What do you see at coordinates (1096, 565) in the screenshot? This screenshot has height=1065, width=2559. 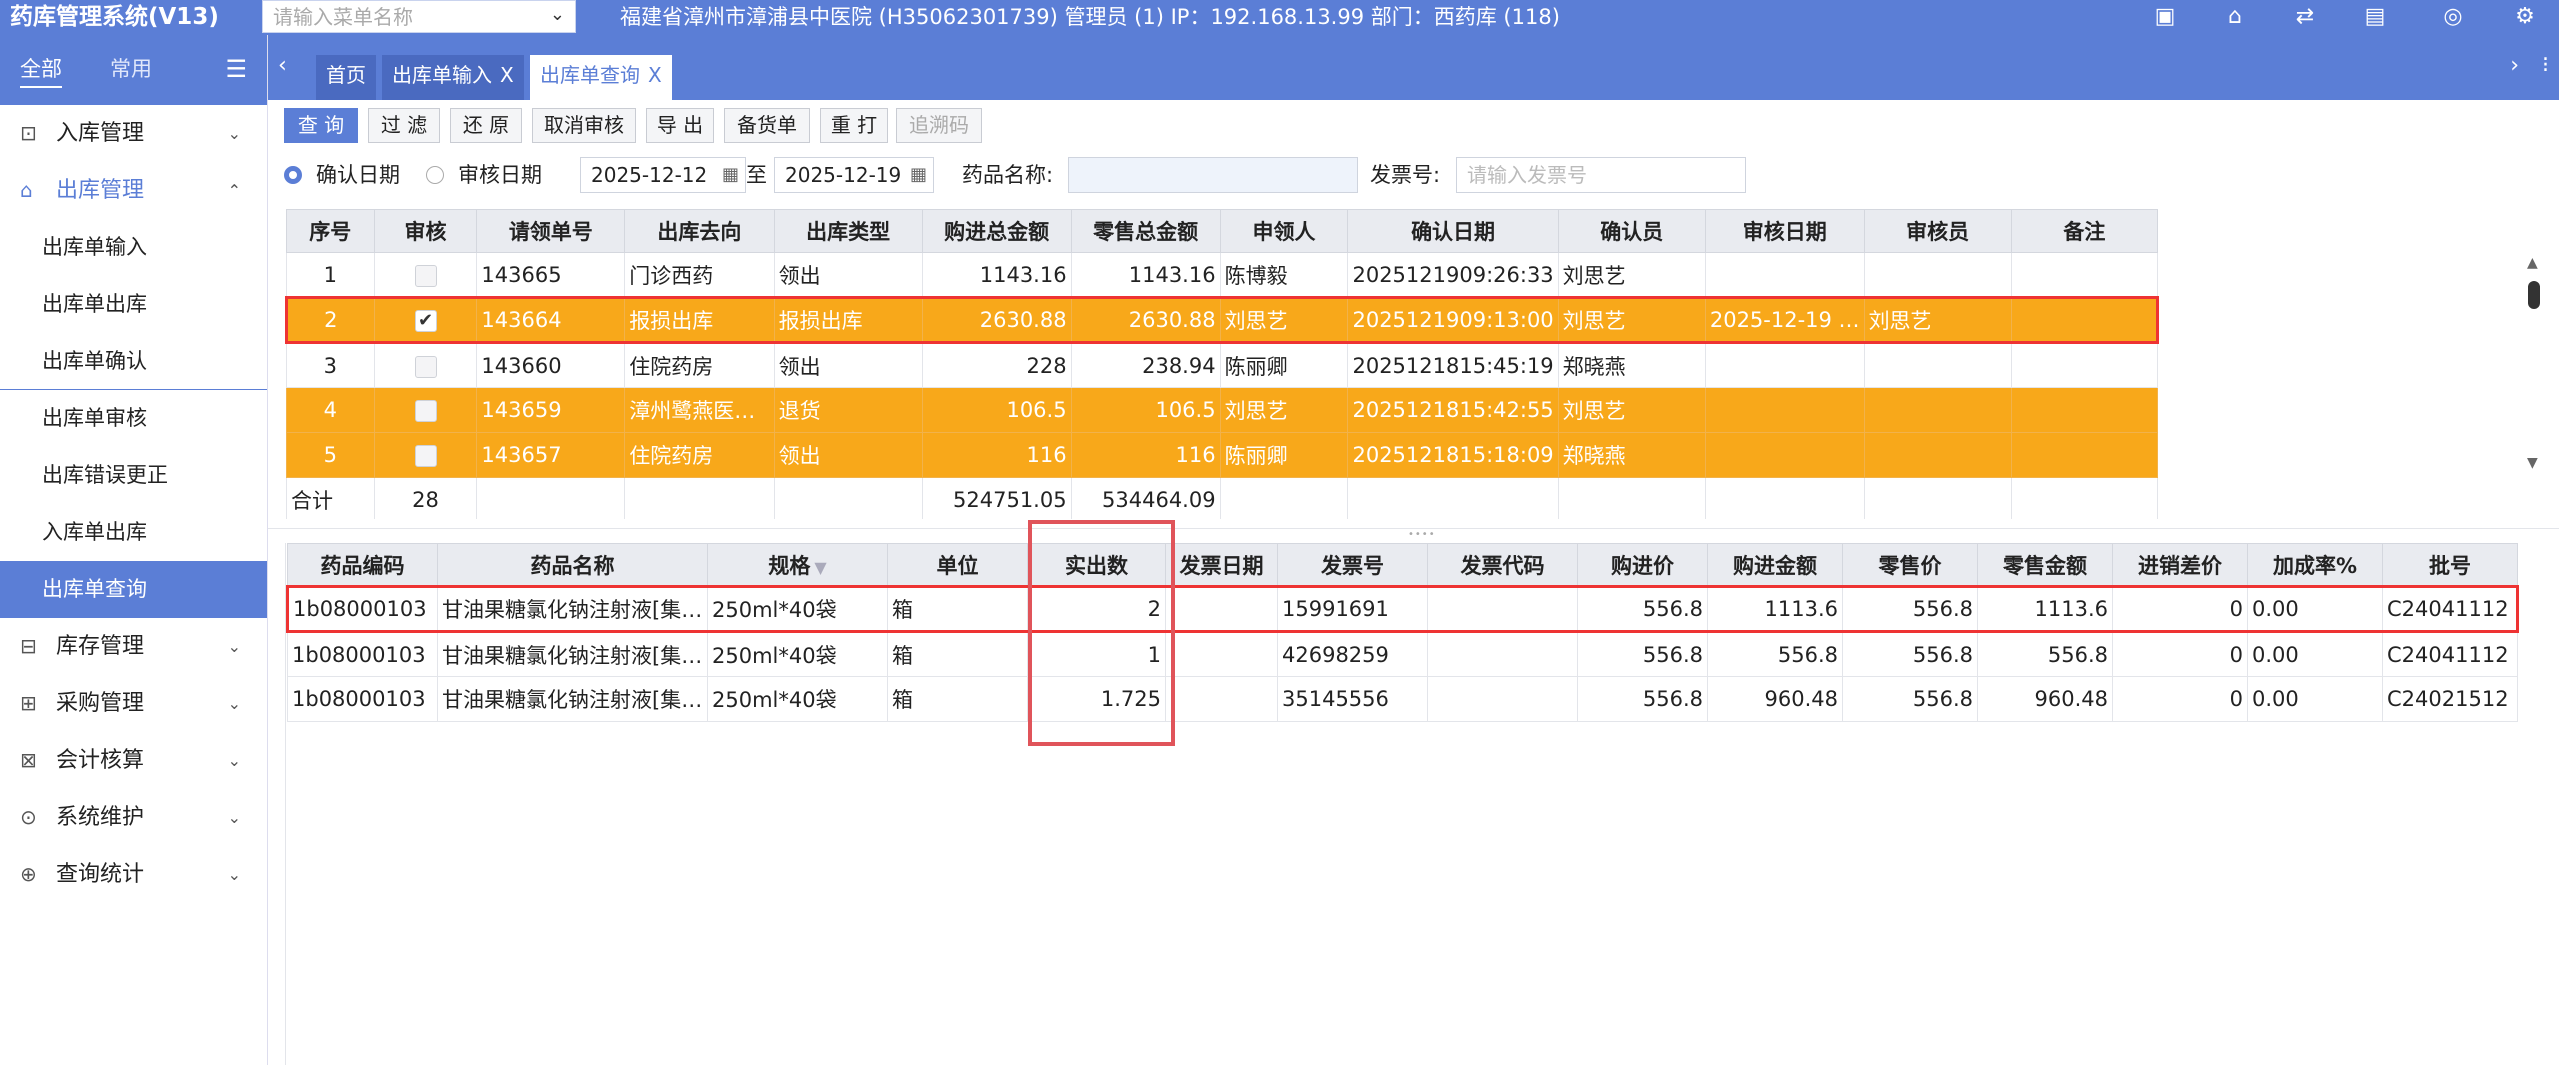 I see `column-header: 实出数` at bounding box center [1096, 565].